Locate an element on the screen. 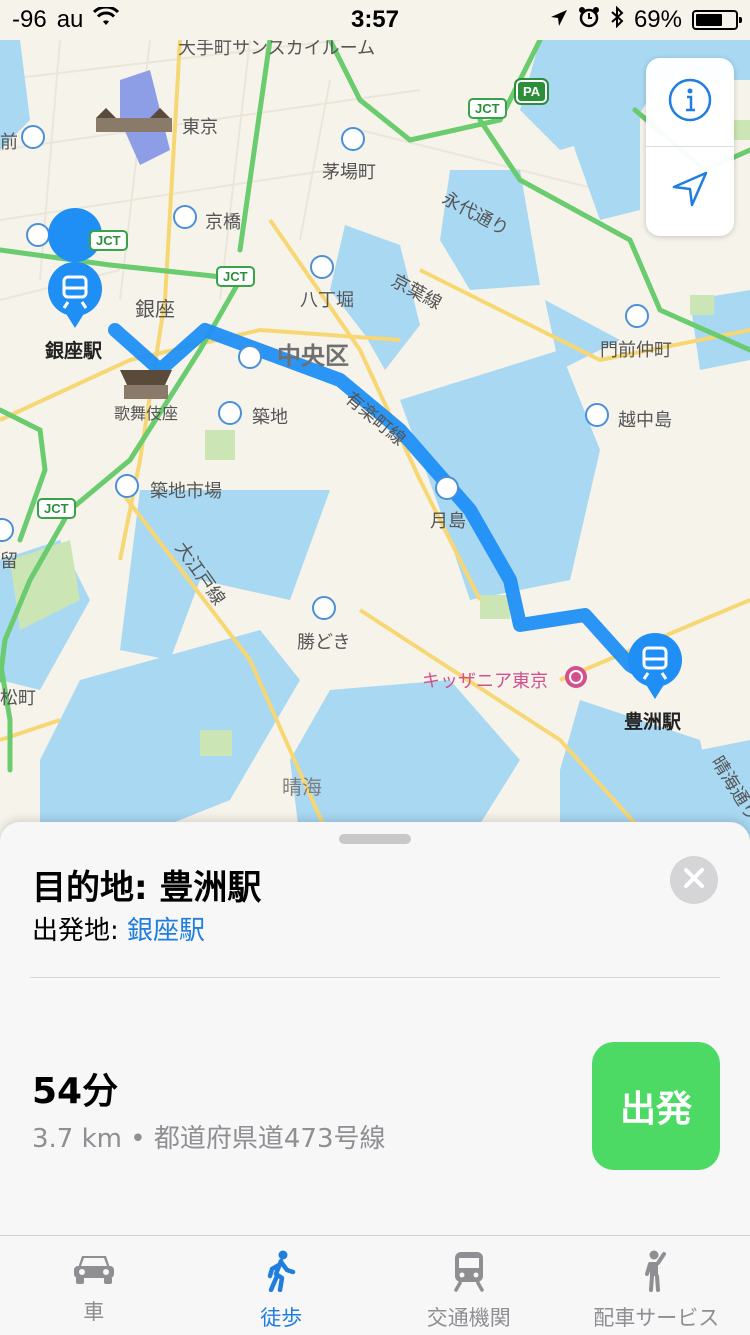 The height and width of the screenshot is (1335, 750). map-label-kyobashi: 京橋 is located at coordinates (223, 221).